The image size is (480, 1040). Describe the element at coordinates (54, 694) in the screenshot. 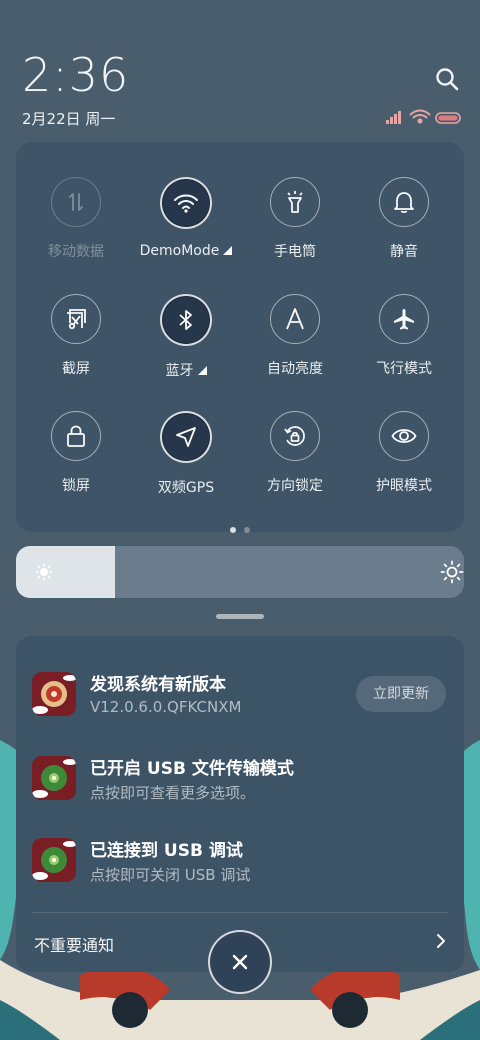

I see `system-update-app-icon` at that location.